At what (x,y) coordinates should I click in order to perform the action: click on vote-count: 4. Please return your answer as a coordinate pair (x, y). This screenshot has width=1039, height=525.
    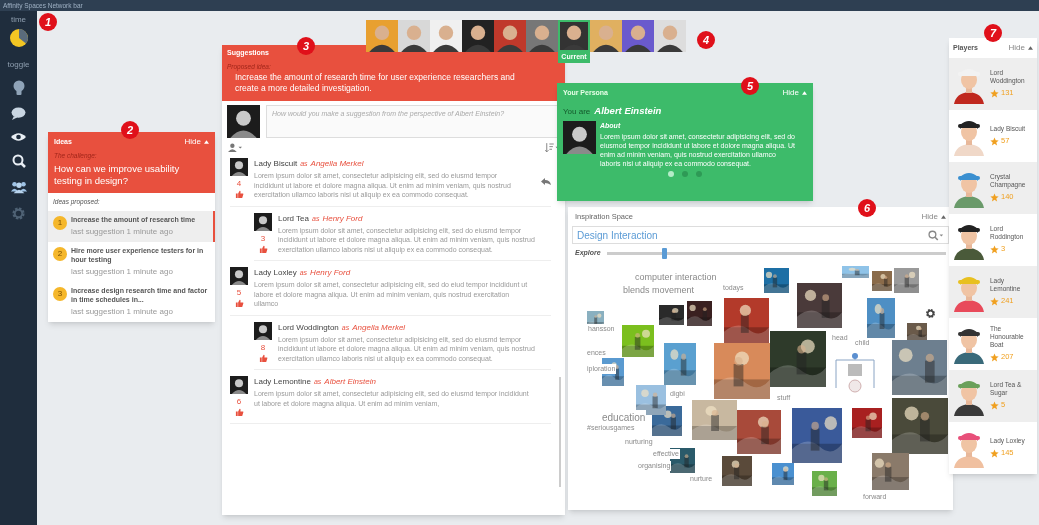
    Looking at the image, I should click on (239, 184).